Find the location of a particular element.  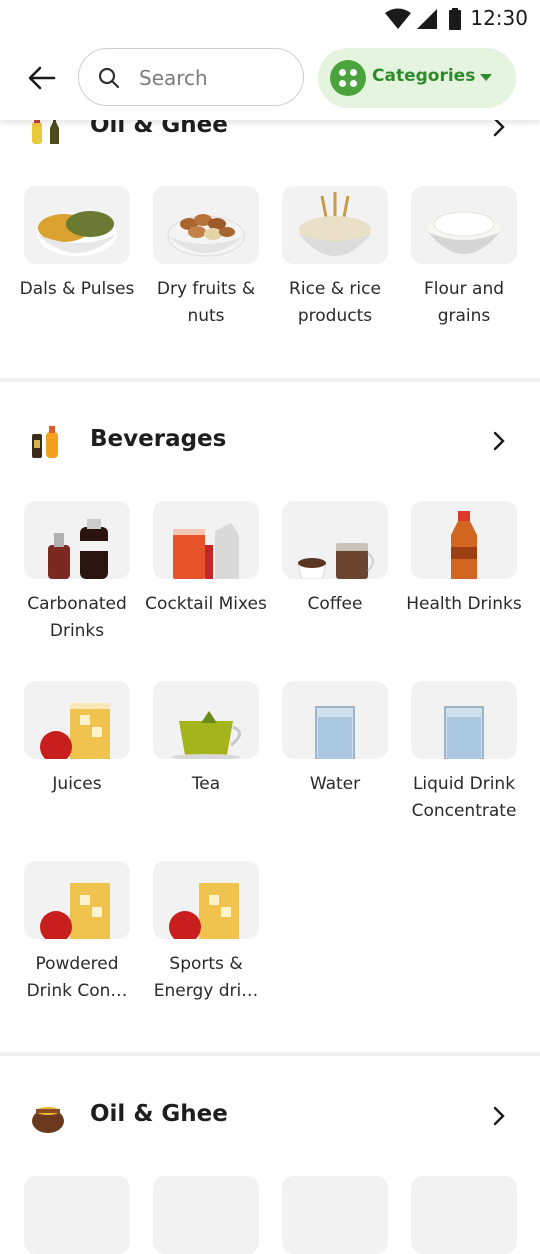

status-time: 12:30 is located at coordinates (499, 18).